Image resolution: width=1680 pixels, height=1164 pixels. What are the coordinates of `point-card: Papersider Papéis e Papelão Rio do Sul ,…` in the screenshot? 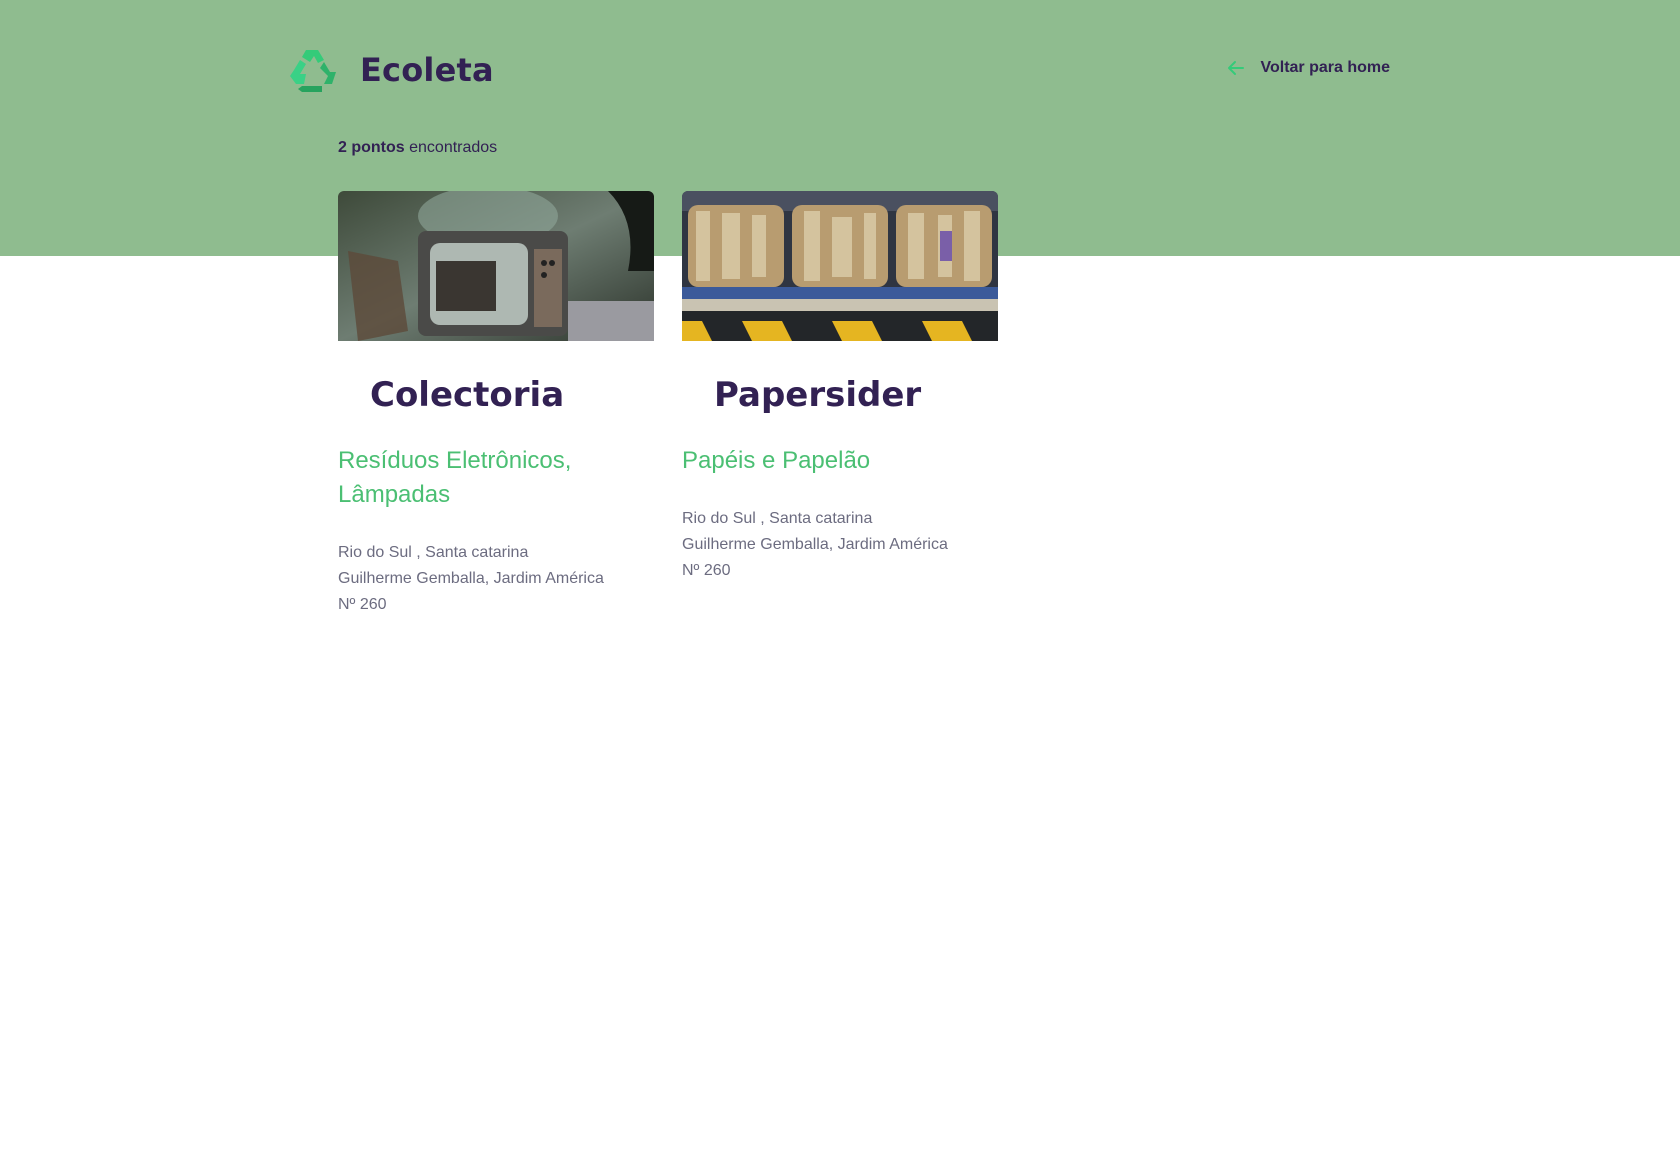 It's located at (840, 387).